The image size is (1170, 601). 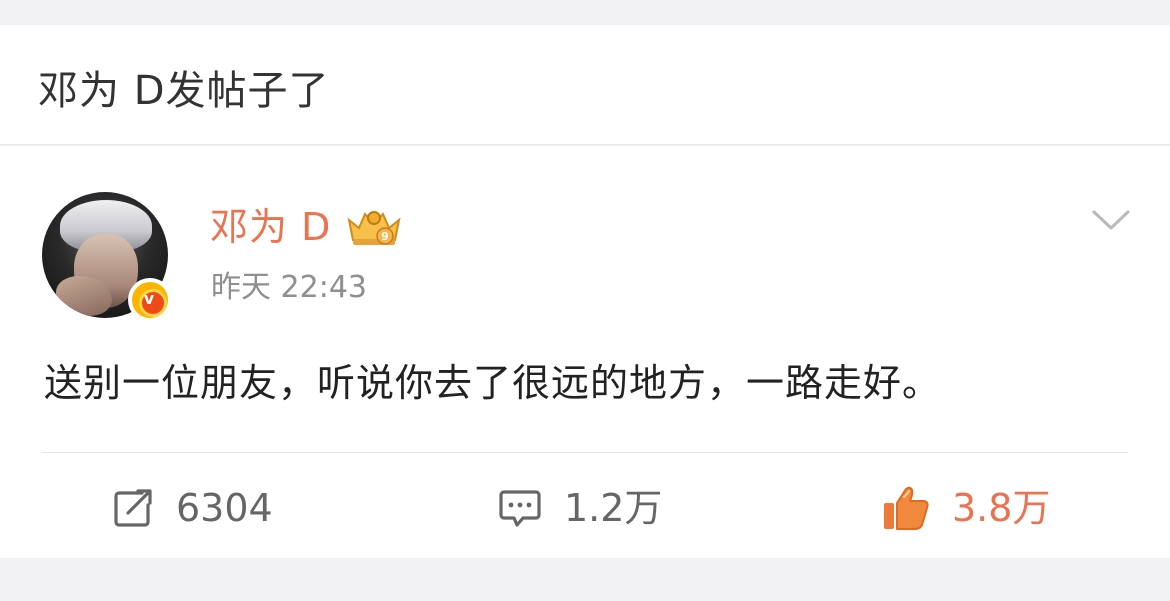 I want to click on crown-level-icon: 9, so click(x=374, y=227).